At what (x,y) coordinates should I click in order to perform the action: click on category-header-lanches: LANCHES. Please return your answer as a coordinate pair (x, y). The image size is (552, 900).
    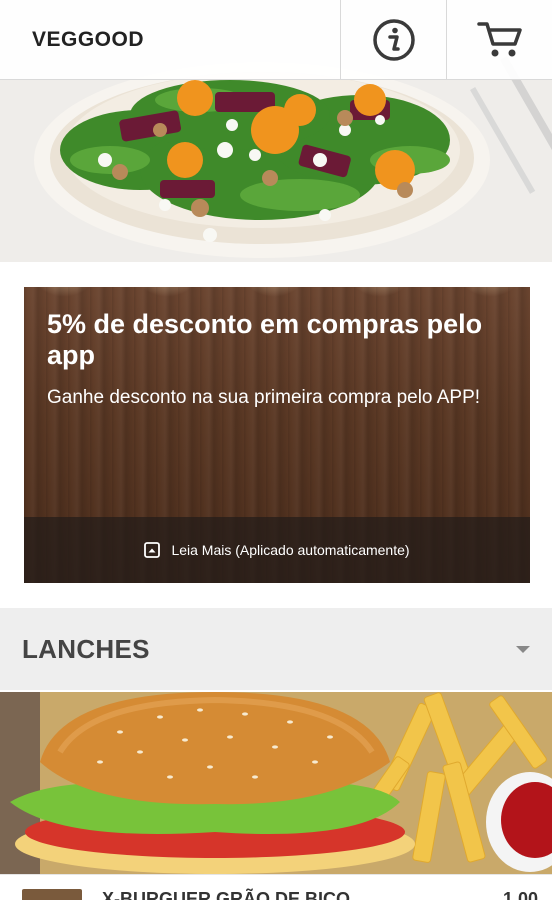
    Looking at the image, I should click on (276, 649).